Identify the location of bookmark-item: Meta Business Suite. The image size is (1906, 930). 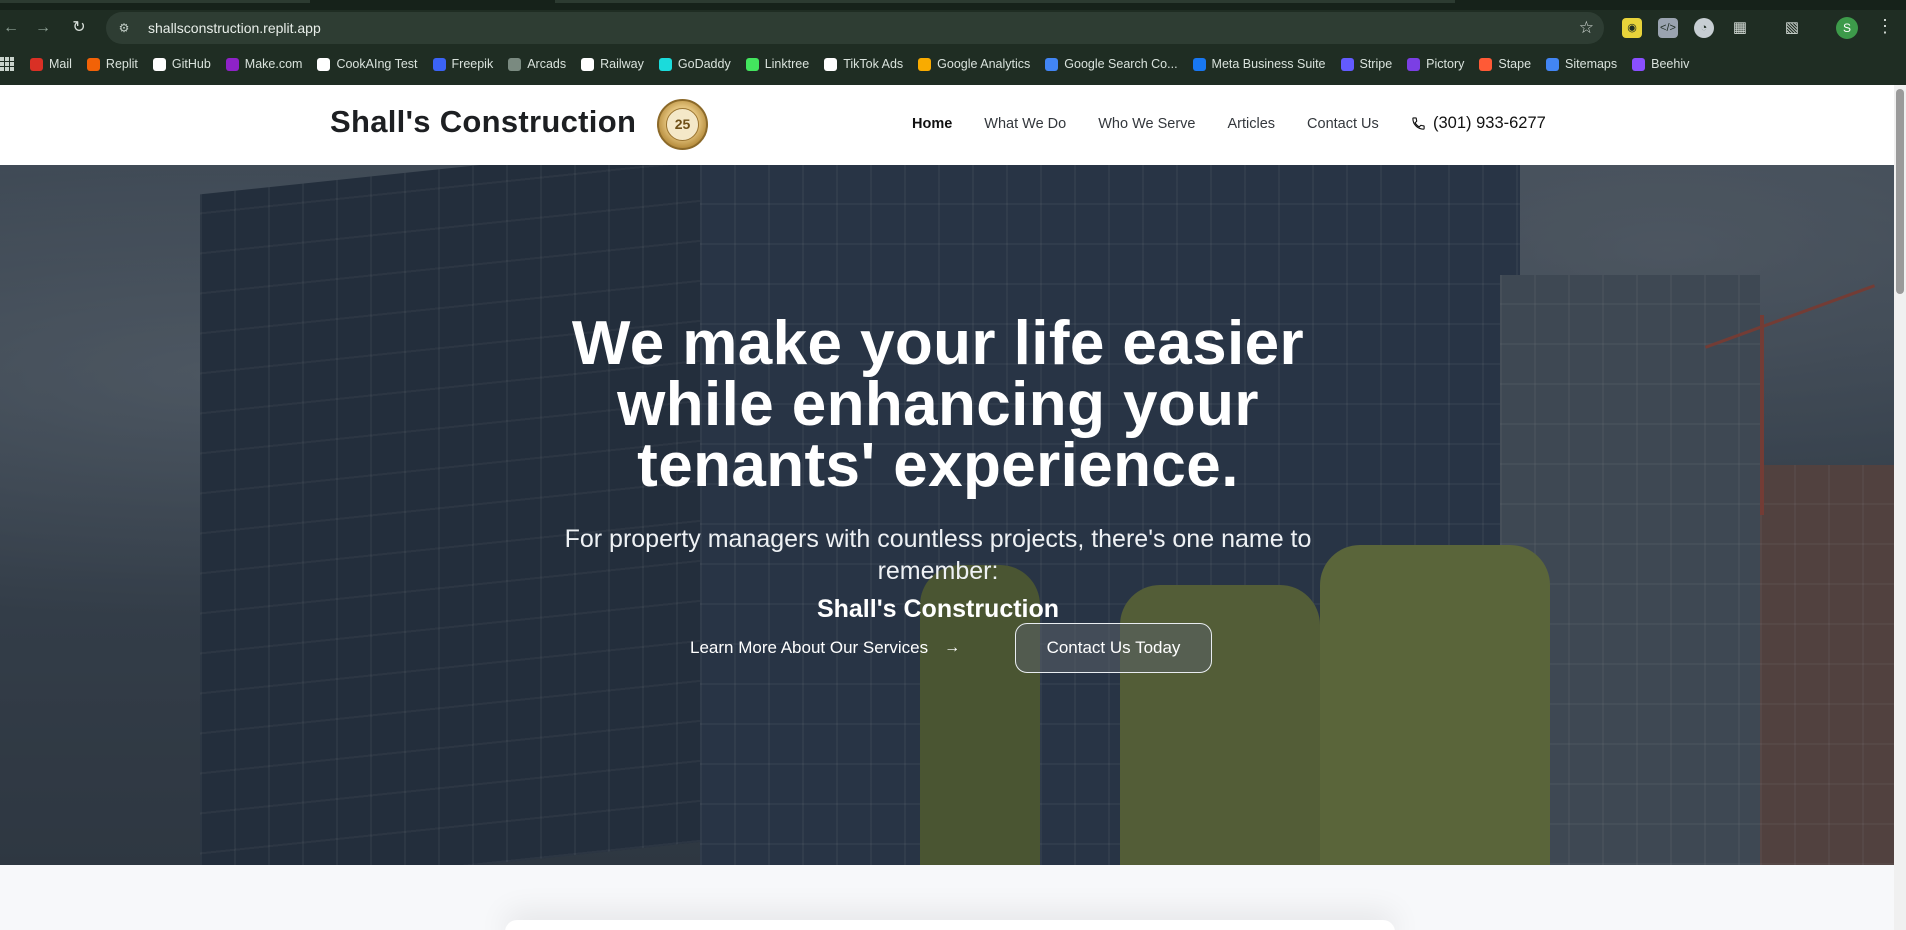
(1259, 64).